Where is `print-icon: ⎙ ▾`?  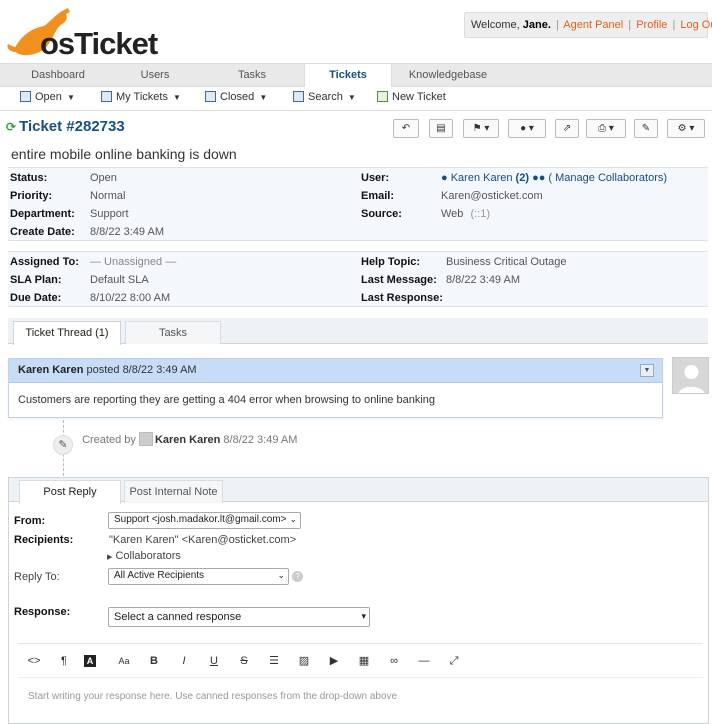 print-icon: ⎙ ▾ is located at coordinates (606, 128).